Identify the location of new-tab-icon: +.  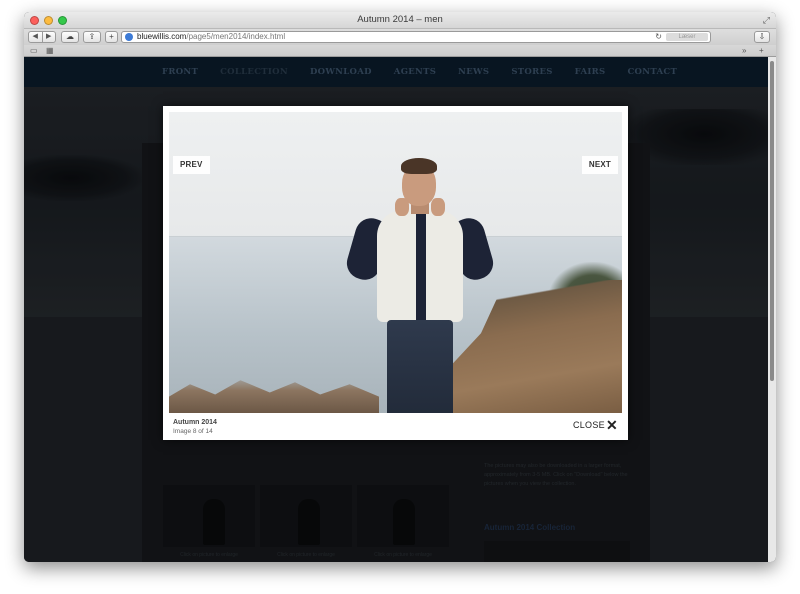
(761, 50).